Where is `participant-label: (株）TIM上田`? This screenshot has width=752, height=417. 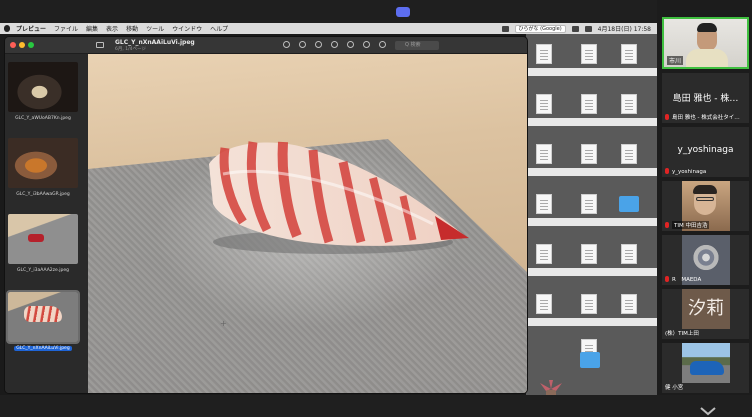
participant-label: (株）TIM上田 is located at coordinates (682, 334).